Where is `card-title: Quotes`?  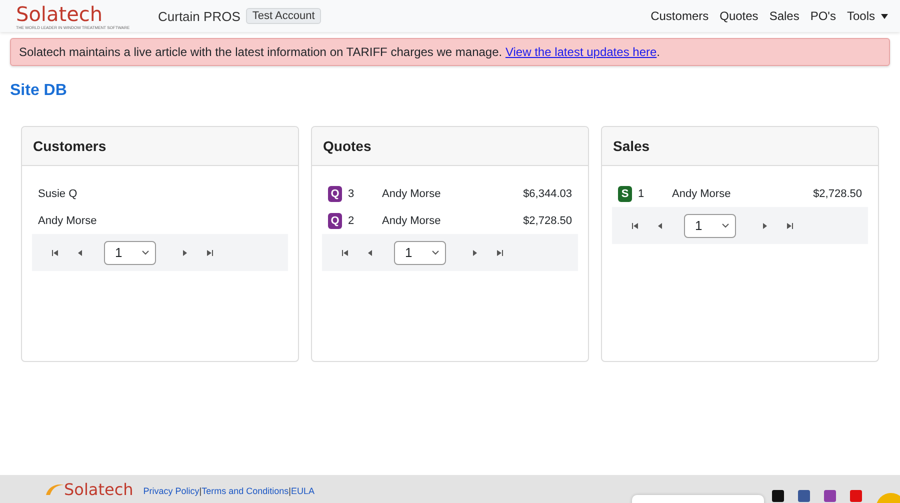 card-title: Quotes is located at coordinates (347, 146).